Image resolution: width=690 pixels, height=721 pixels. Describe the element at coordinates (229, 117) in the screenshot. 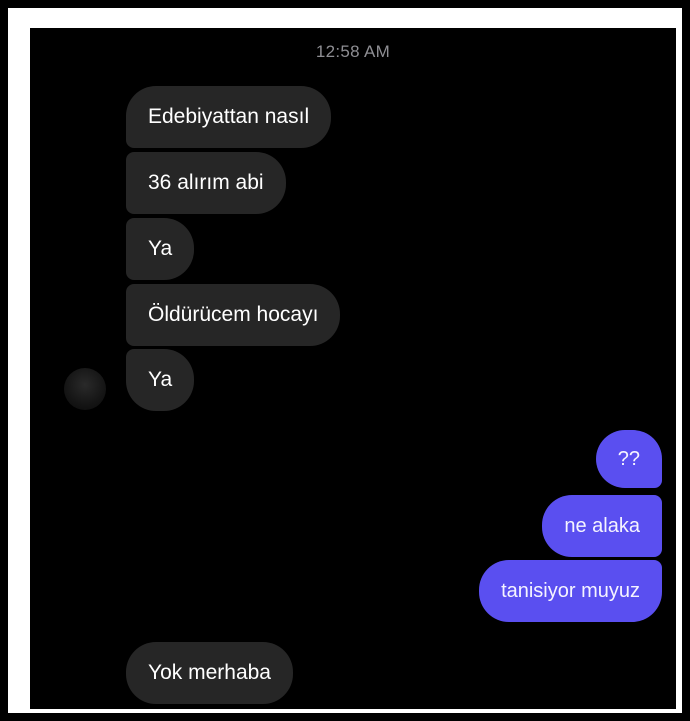

I see `message-bubble-incoming: Edebiyattan nasıl` at that location.